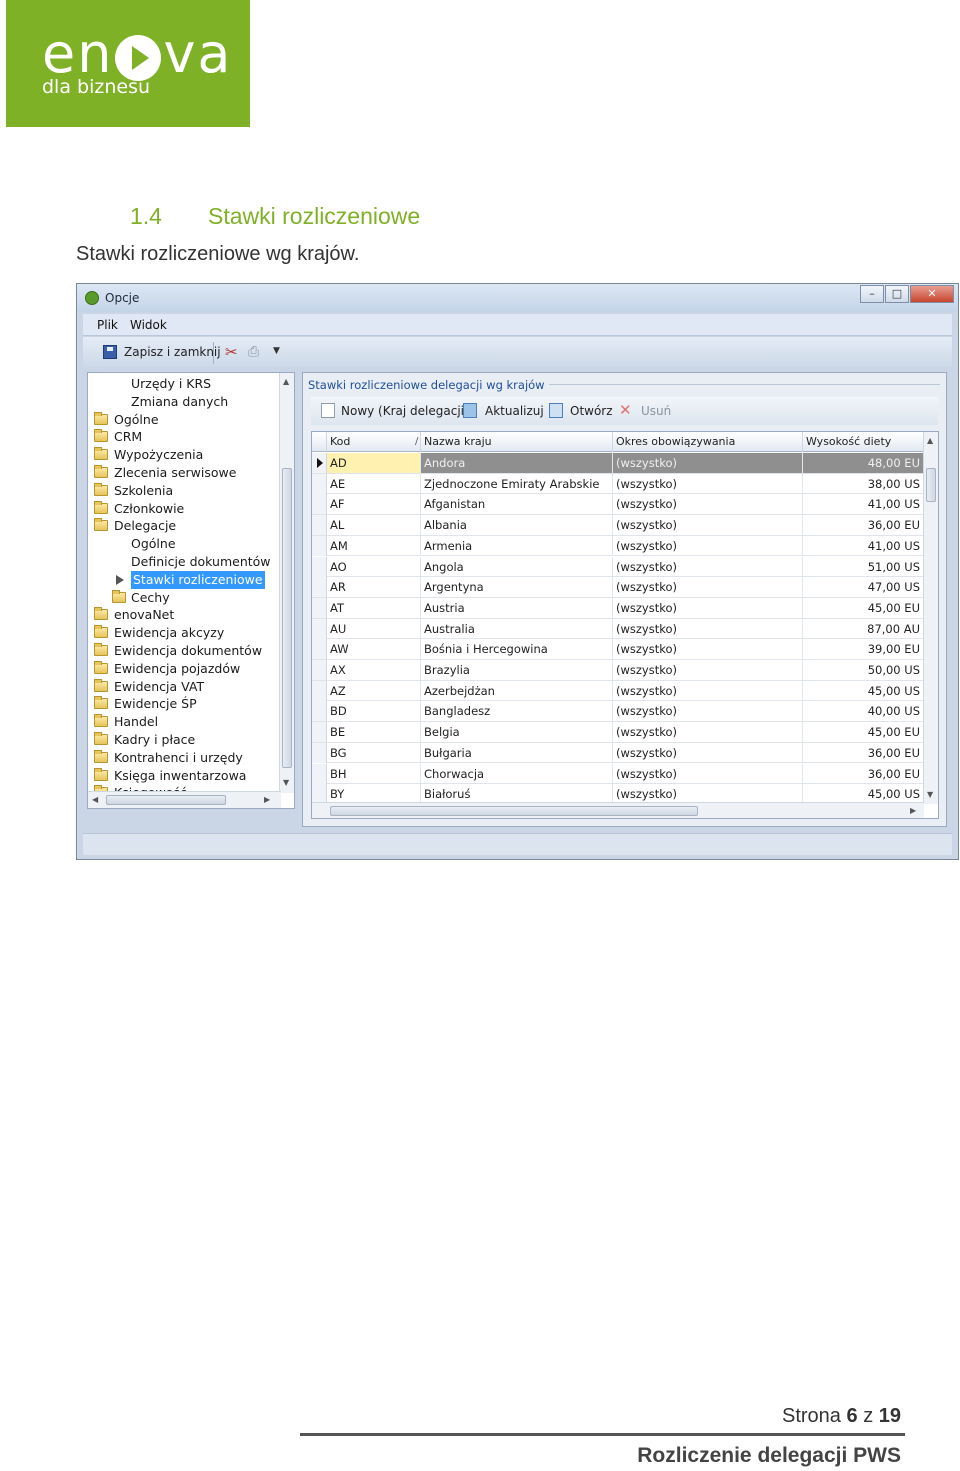 The image size is (960, 1471). Describe the element at coordinates (618, 649) in the screenshot. I see `table-row: AW Bośnia i Hercegowina (wszystko) 39,00 EU` at that location.